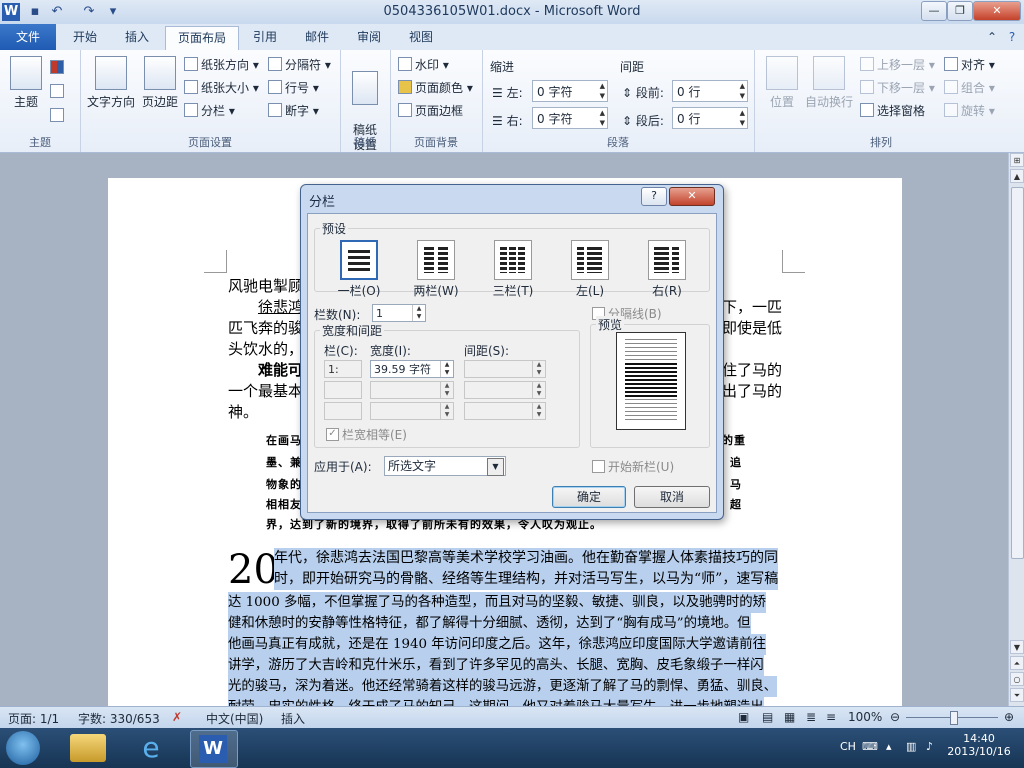 The height and width of the screenshot is (768, 1024). I want to click on group-objects-button: 组合 ▾, so click(969, 87).